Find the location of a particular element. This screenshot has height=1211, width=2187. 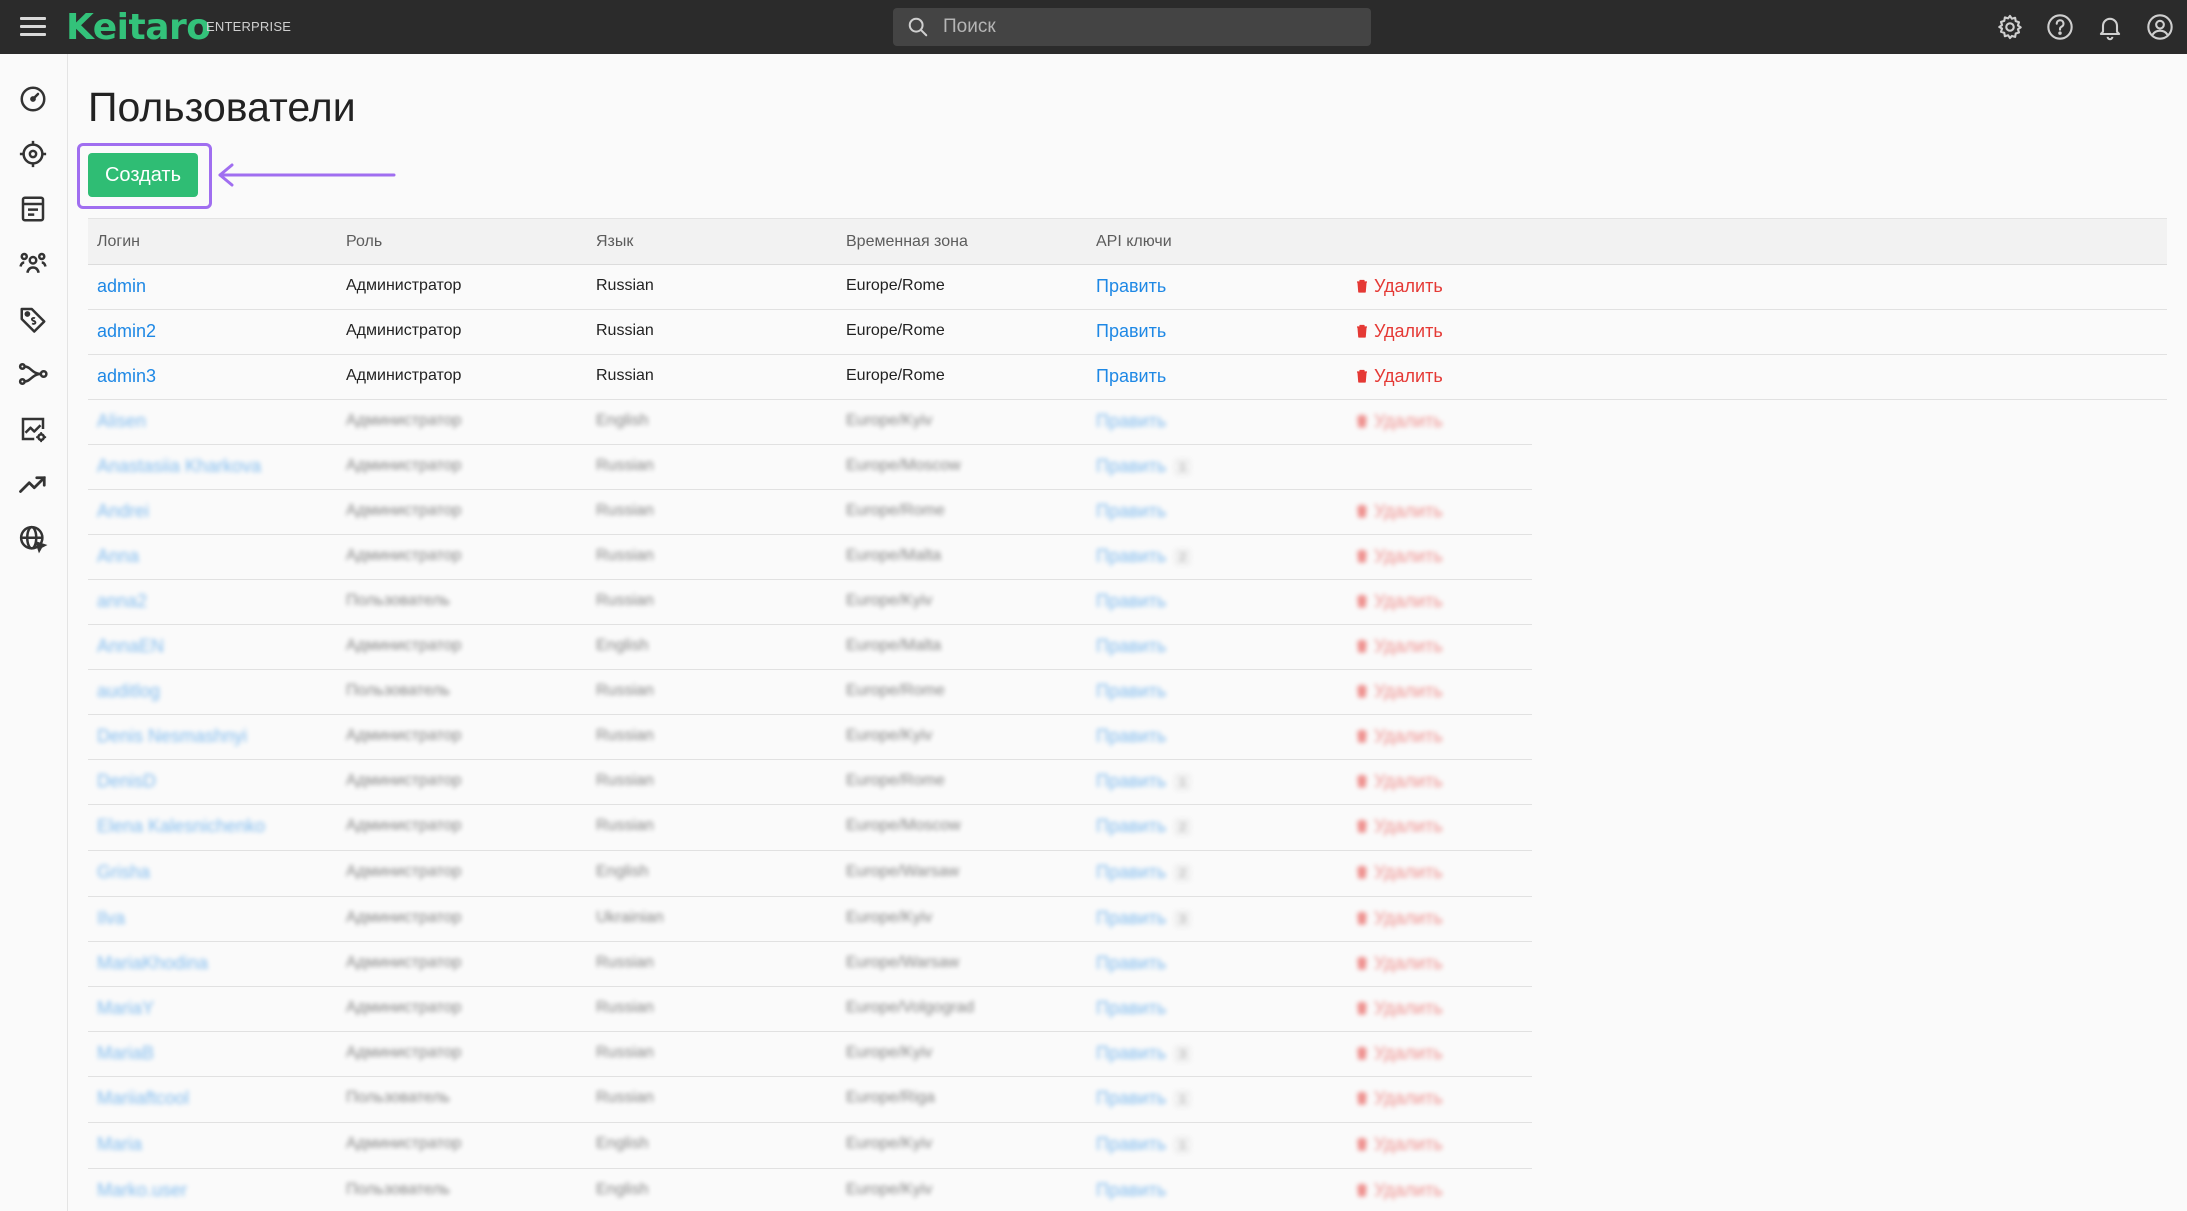

user-language: Russian is located at coordinates (625, 375).